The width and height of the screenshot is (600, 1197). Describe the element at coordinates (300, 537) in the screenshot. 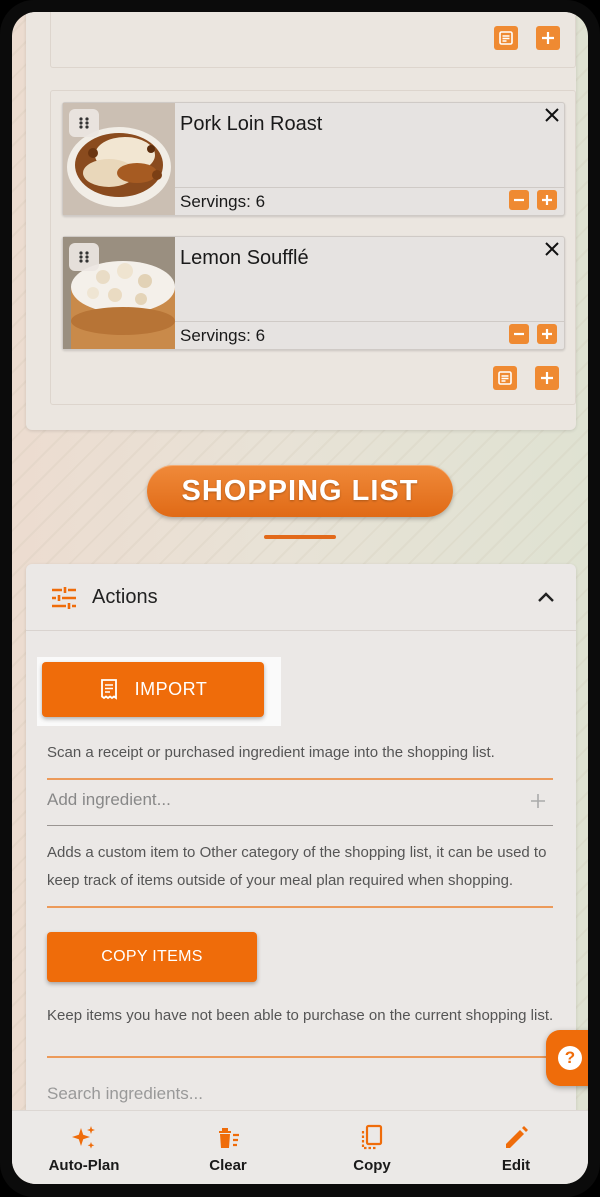

I see `heading-underline` at that location.